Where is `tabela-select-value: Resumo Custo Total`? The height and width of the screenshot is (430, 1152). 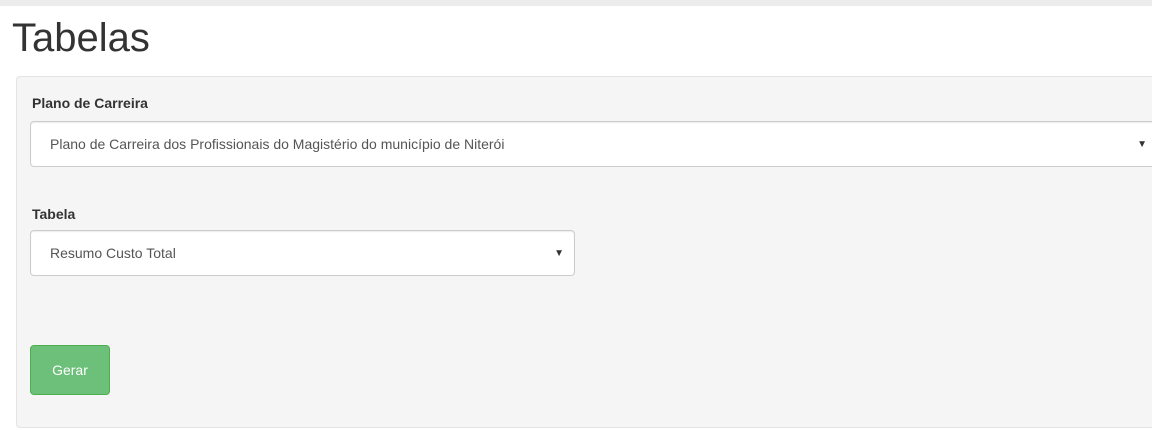
tabela-select-value: Resumo Custo Total is located at coordinates (113, 253).